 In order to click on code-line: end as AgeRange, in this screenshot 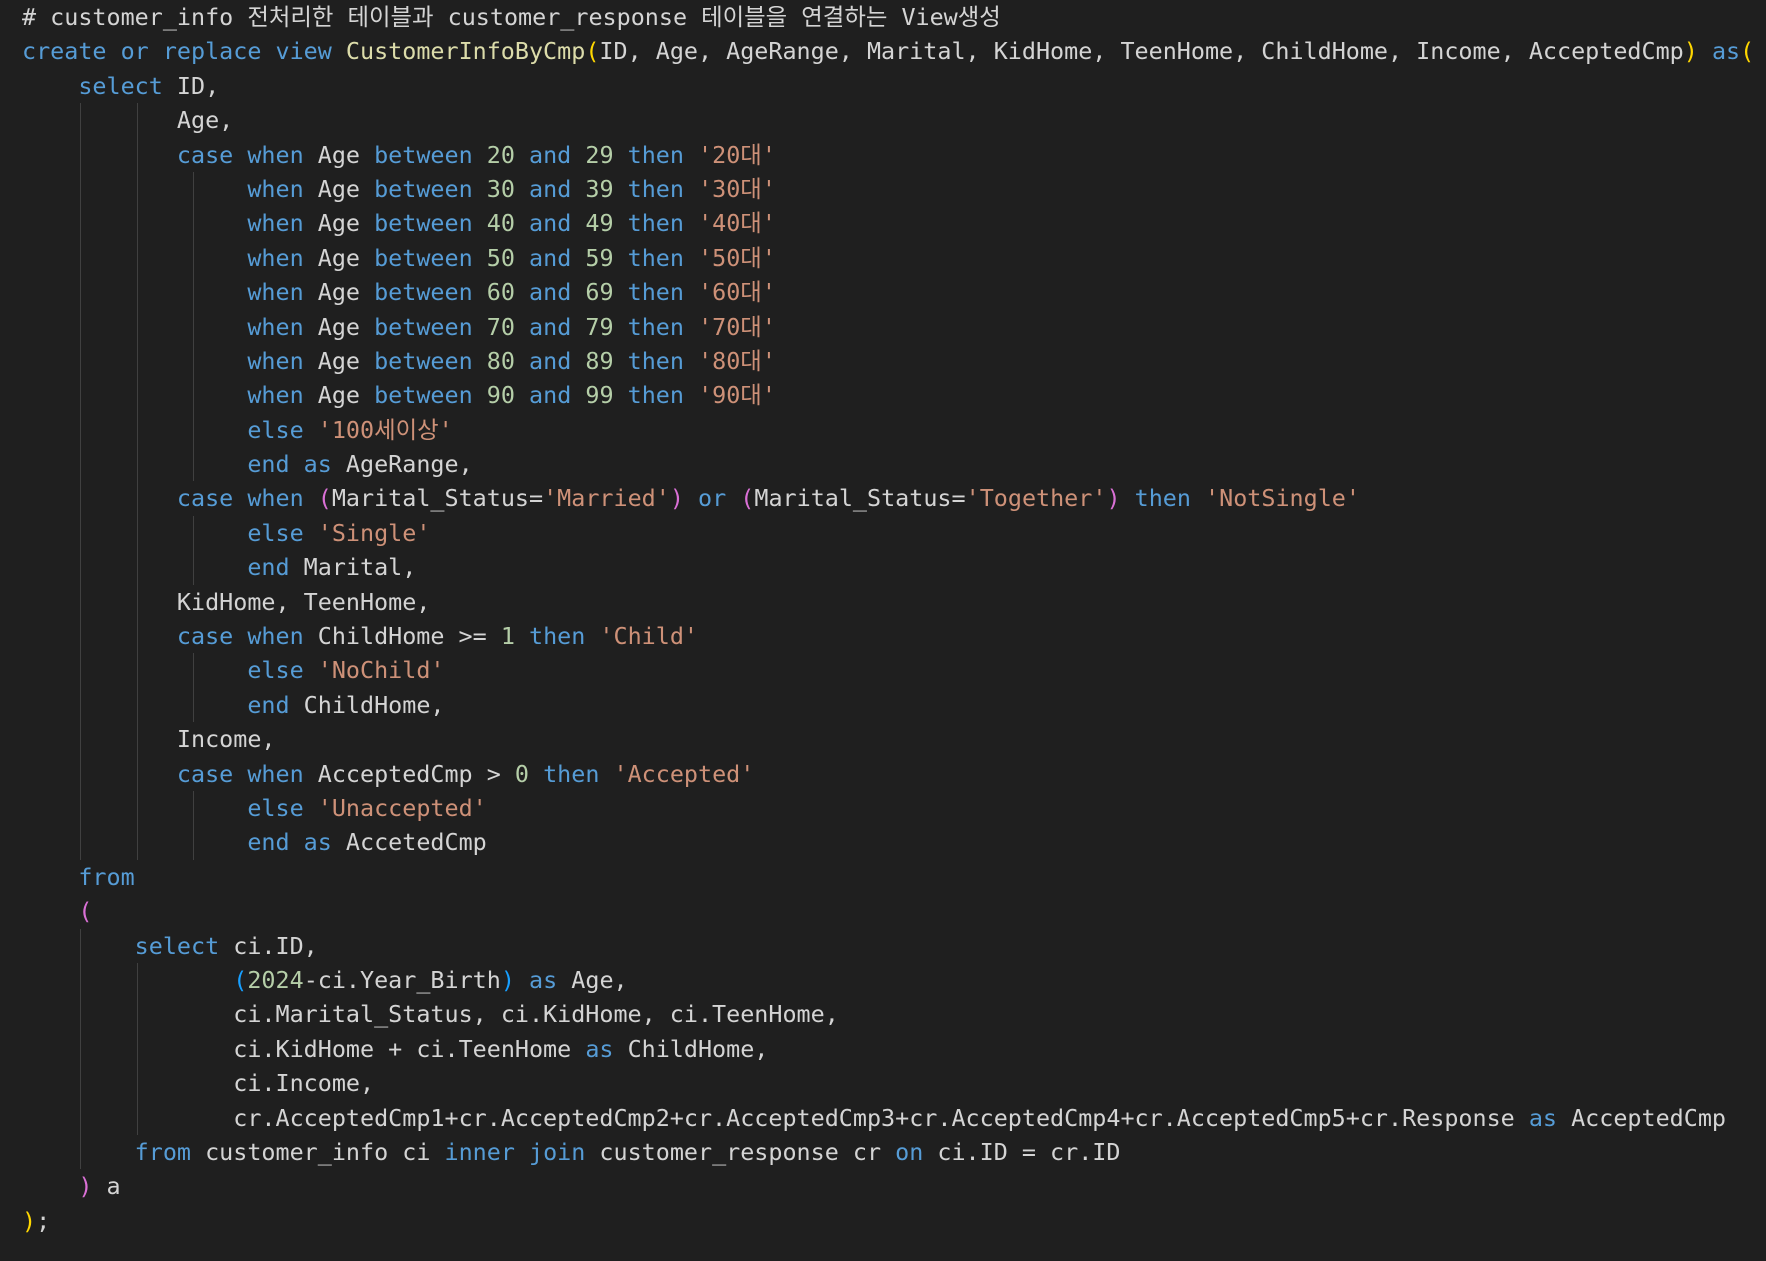, I will do `click(894, 464)`.